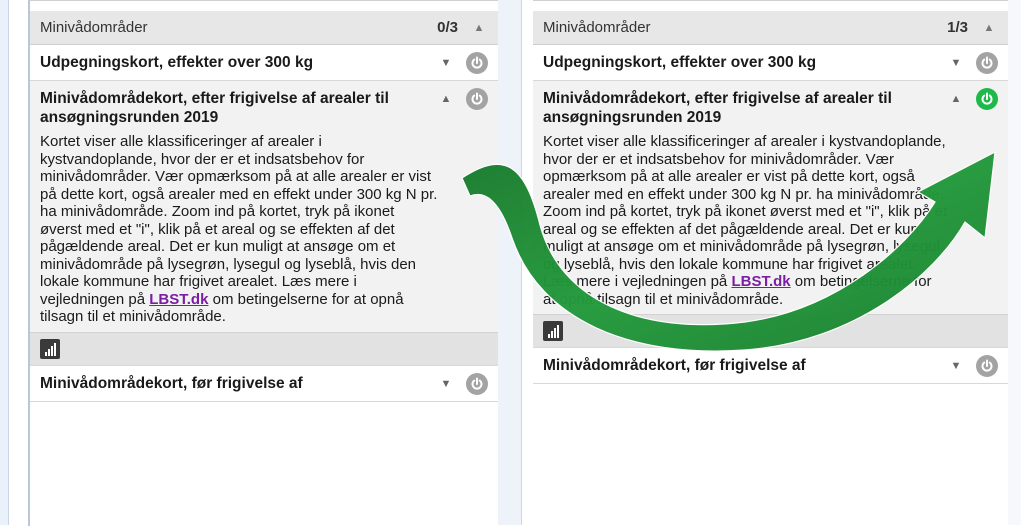 The image size is (1021, 526). Describe the element at coordinates (957, 27) in the screenshot. I see `group-count: 1/3` at that location.